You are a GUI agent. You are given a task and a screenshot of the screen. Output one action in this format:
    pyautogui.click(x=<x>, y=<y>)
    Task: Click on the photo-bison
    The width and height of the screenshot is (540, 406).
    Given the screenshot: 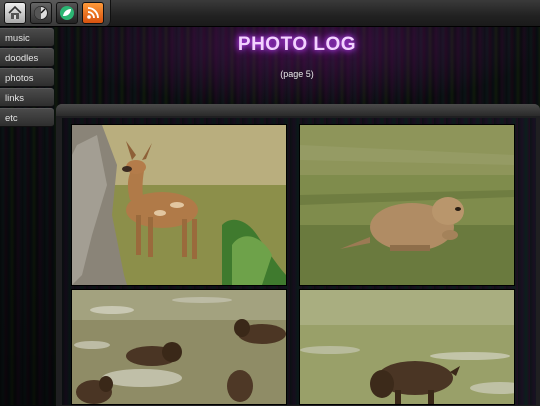 What is the action you would take?
    pyautogui.click(x=407, y=347)
    